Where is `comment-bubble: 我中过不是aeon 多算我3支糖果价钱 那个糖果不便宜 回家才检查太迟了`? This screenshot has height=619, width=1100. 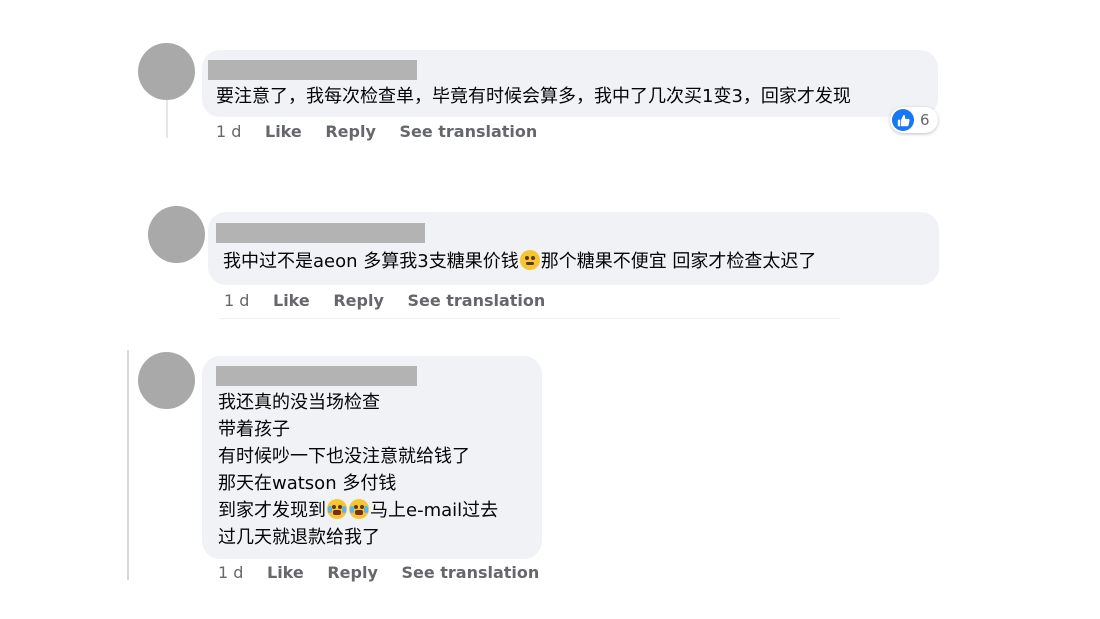 comment-bubble: 我中过不是aeon 多算我3支糖果价钱 那个糖果不便宜 回家才检查太迟了 is located at coordinates (573, 248).